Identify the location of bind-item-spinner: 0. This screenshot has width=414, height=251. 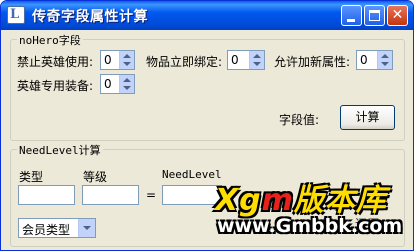
(246, 60).